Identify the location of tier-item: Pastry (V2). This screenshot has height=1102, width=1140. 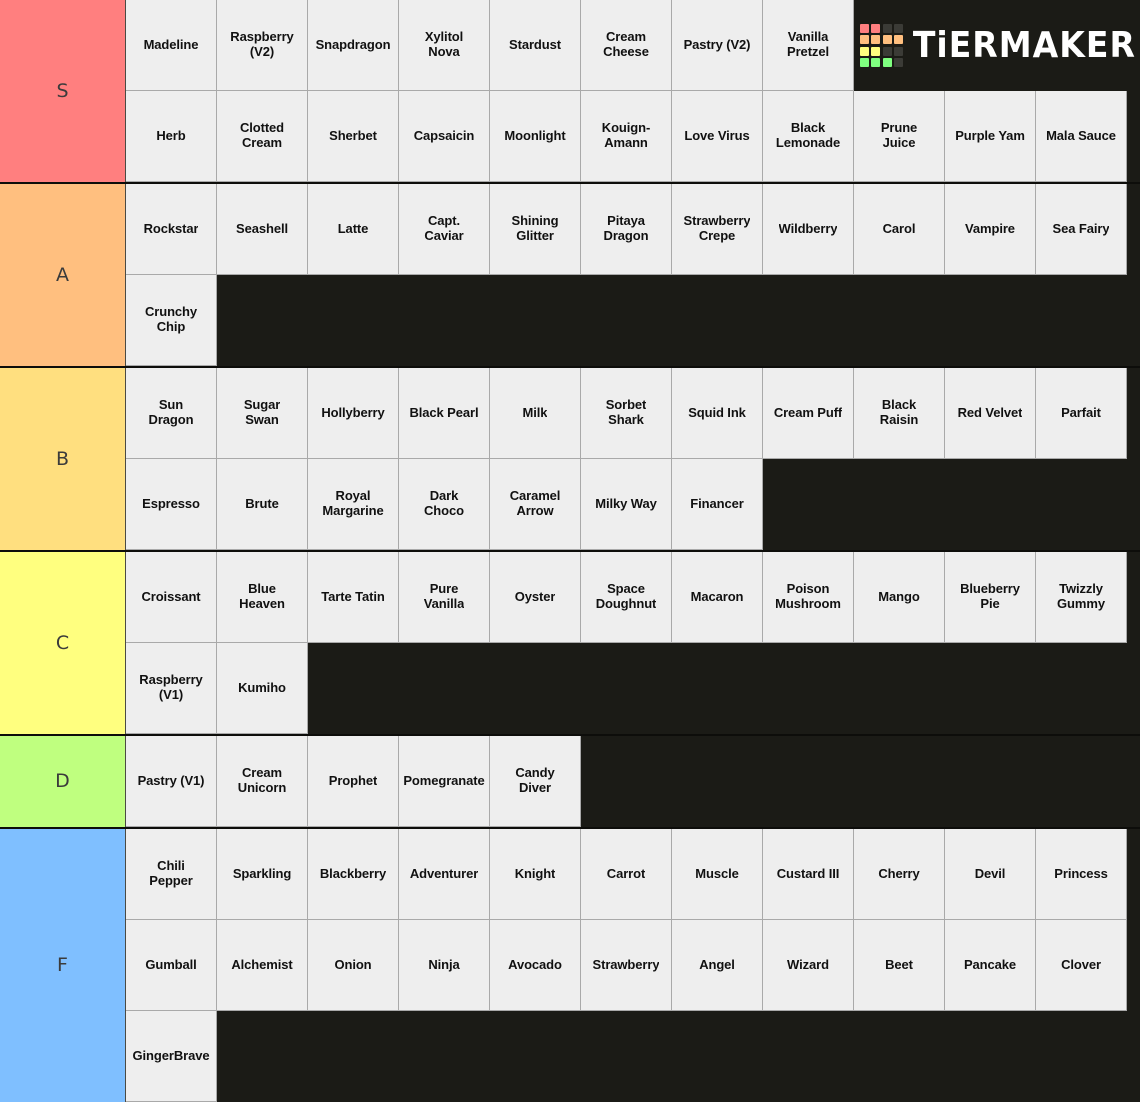
(717, 45).